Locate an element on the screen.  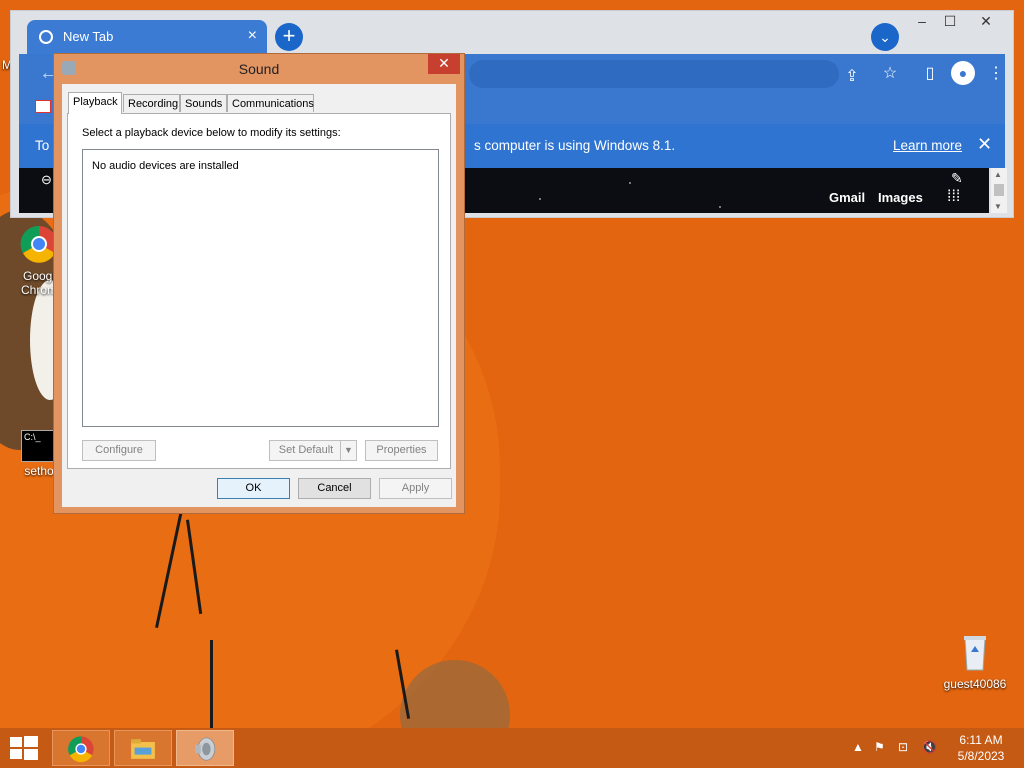
scroll-down-icon: ▼ is located at coordinates (998, 206).